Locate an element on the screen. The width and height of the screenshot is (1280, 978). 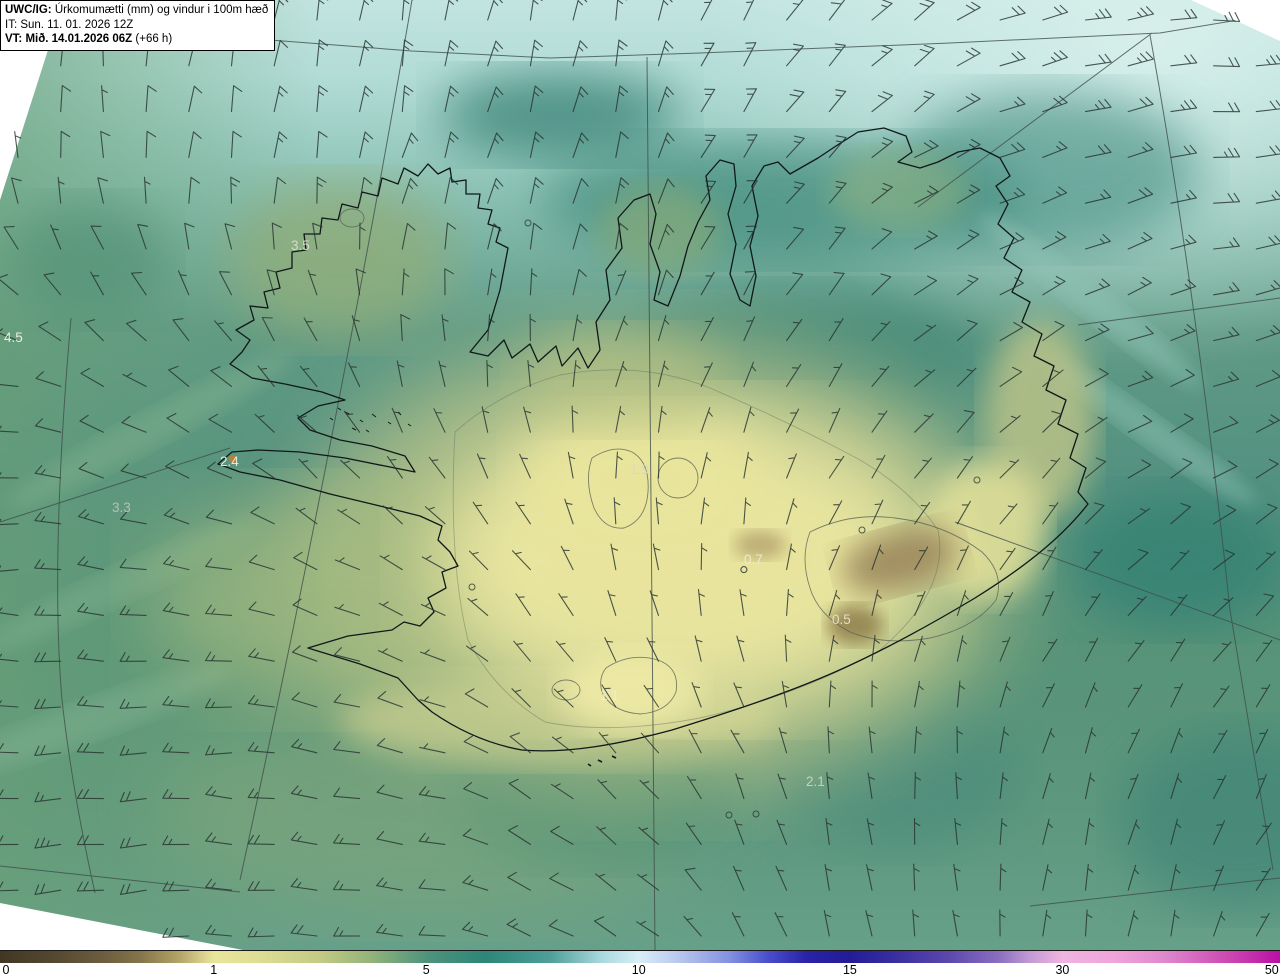
contour-label: 4.5 is located at coordinates (13, 337).